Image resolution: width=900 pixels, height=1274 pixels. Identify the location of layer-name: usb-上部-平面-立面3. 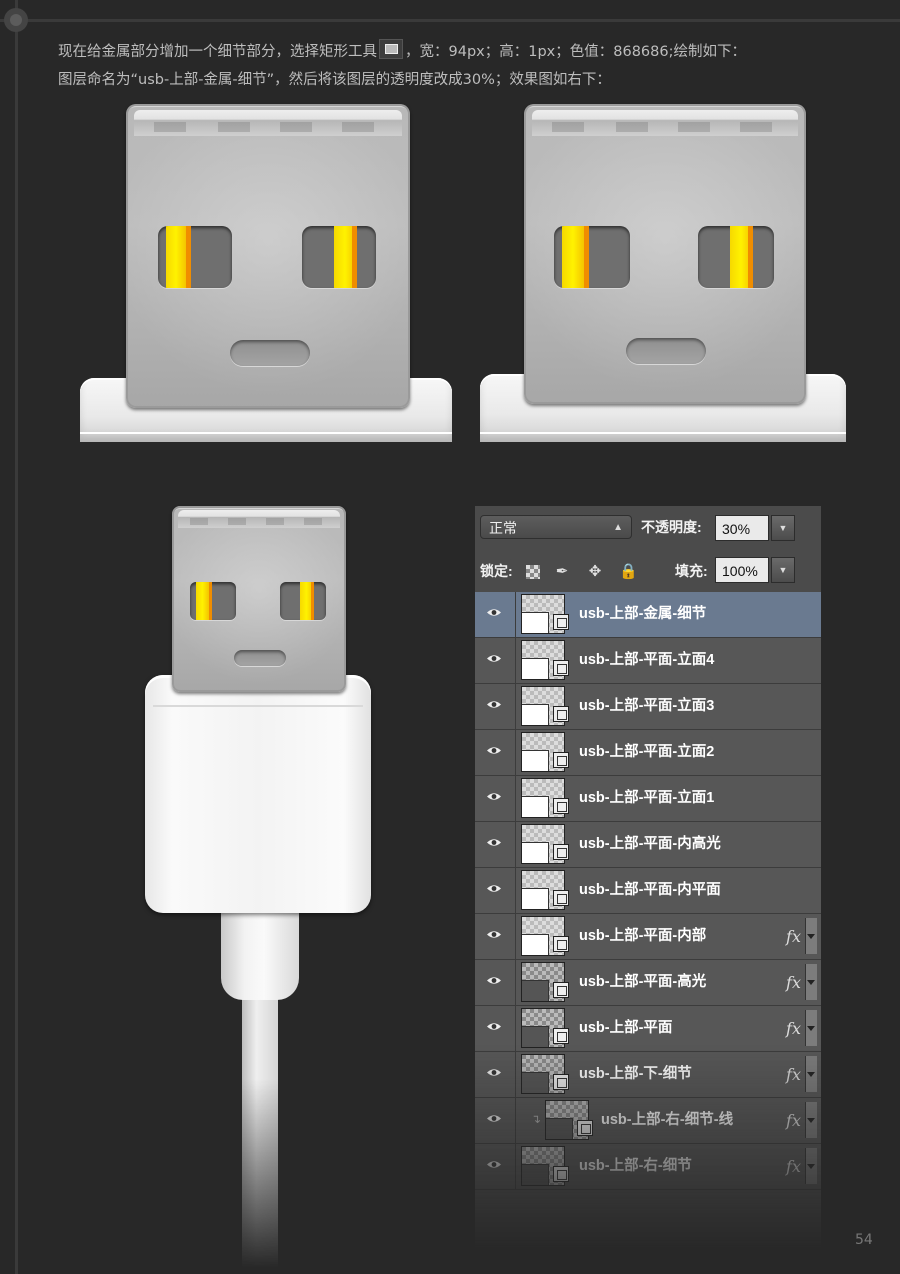
(647, 706).